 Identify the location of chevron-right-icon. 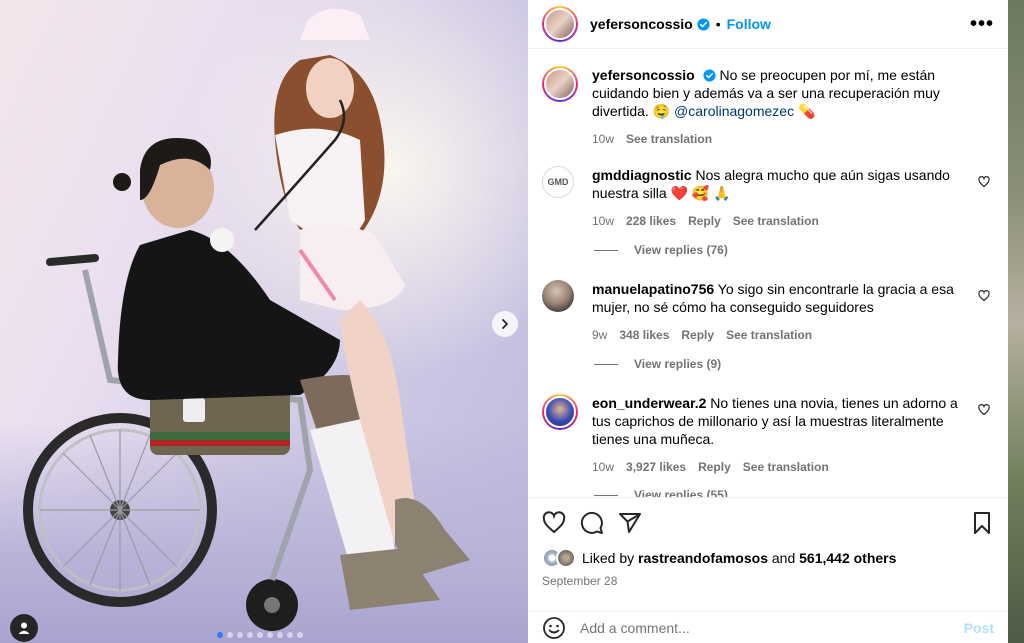
(505, 324).